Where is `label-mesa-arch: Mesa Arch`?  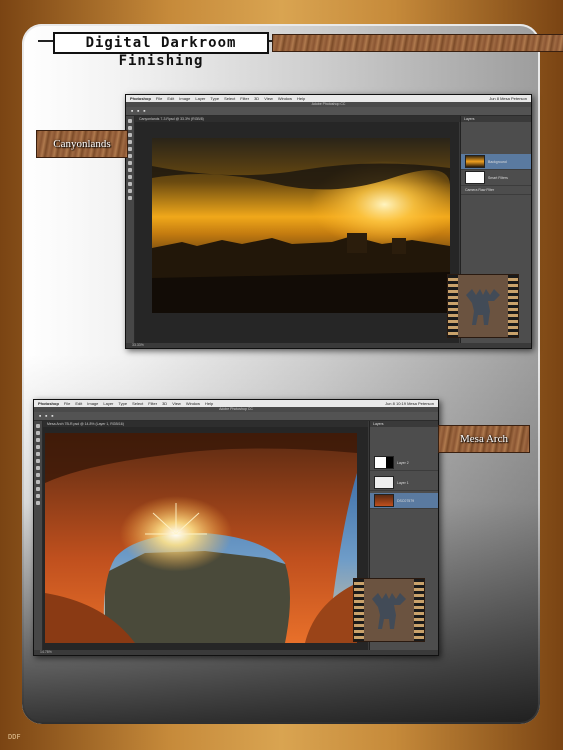
label-mesa-arch: Mesa Arch is located at coordinates (484, 439).